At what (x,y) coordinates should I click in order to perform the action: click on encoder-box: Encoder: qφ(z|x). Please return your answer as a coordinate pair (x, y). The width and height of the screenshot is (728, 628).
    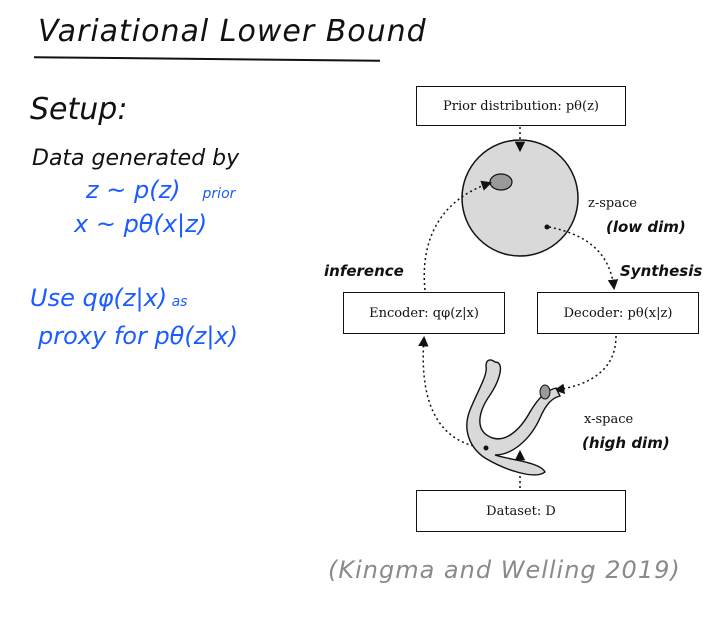
    Looking at the image, I should click on (424, 313).